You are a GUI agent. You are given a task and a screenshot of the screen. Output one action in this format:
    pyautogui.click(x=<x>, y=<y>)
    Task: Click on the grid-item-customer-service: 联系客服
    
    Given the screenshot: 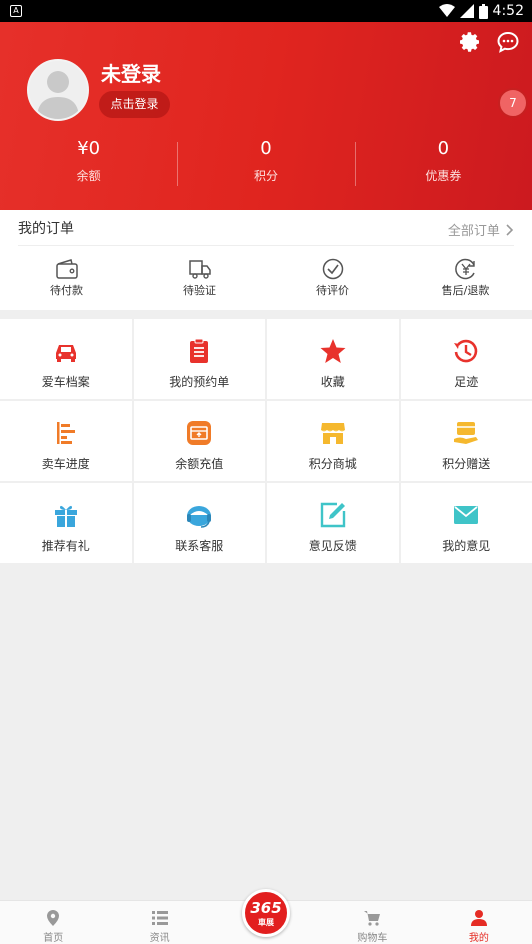 What is the action you would take?
    pyautogui.click(x=199, y=523)
    